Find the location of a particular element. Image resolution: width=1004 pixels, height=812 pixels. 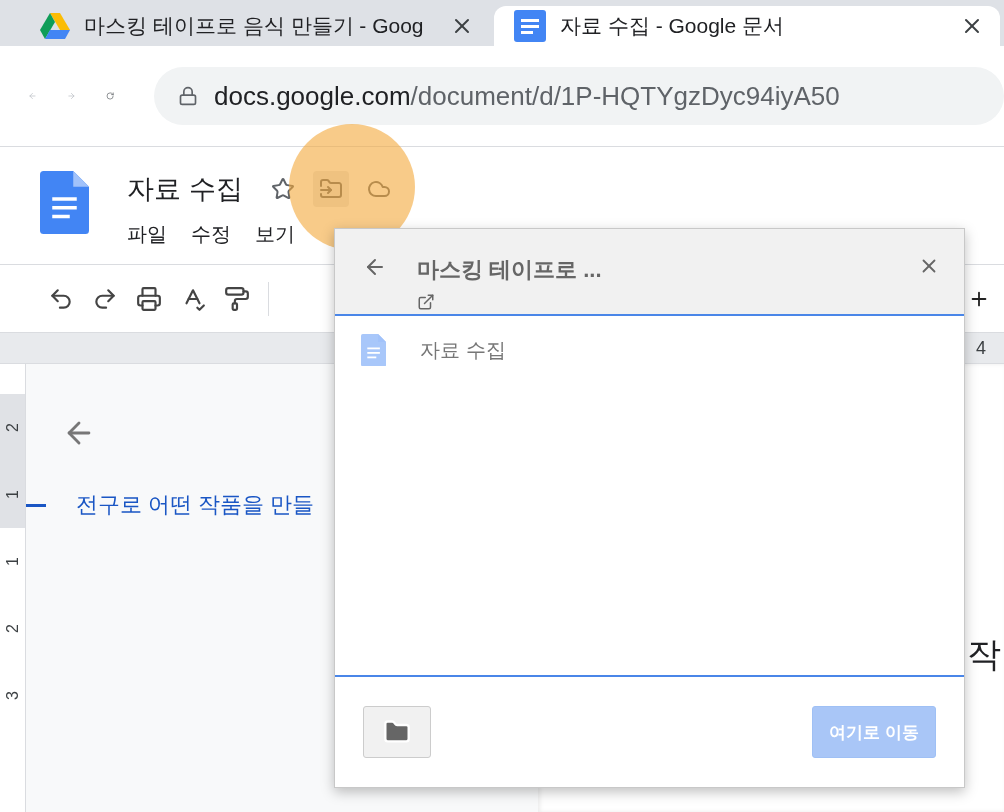

menu-item: 수정 is located at coordinates (211, 234).